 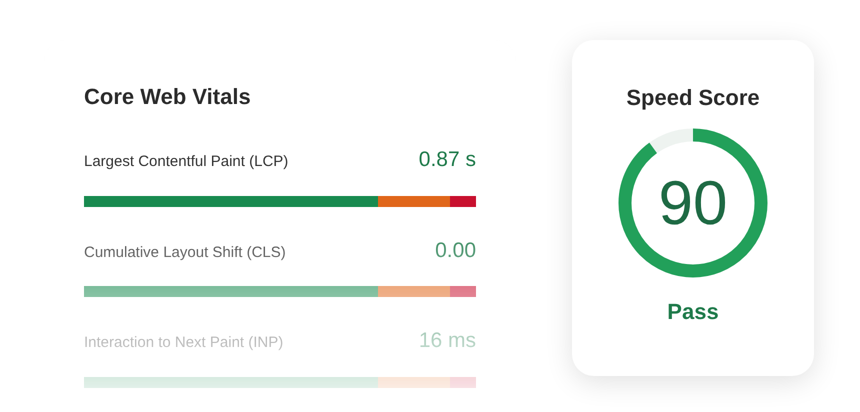 What do you see at coordinates (168, 97) in the screenshot?
I see `card-title: Core Web Vitals` at bounding box center [168, 97].